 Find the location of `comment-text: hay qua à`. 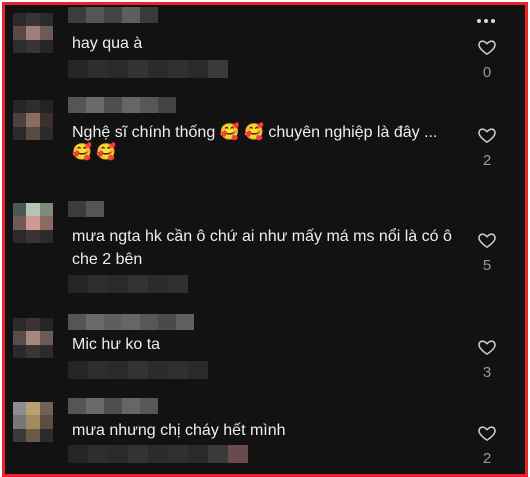

comment-text: hay qua à is located at coordinates (107, 43).